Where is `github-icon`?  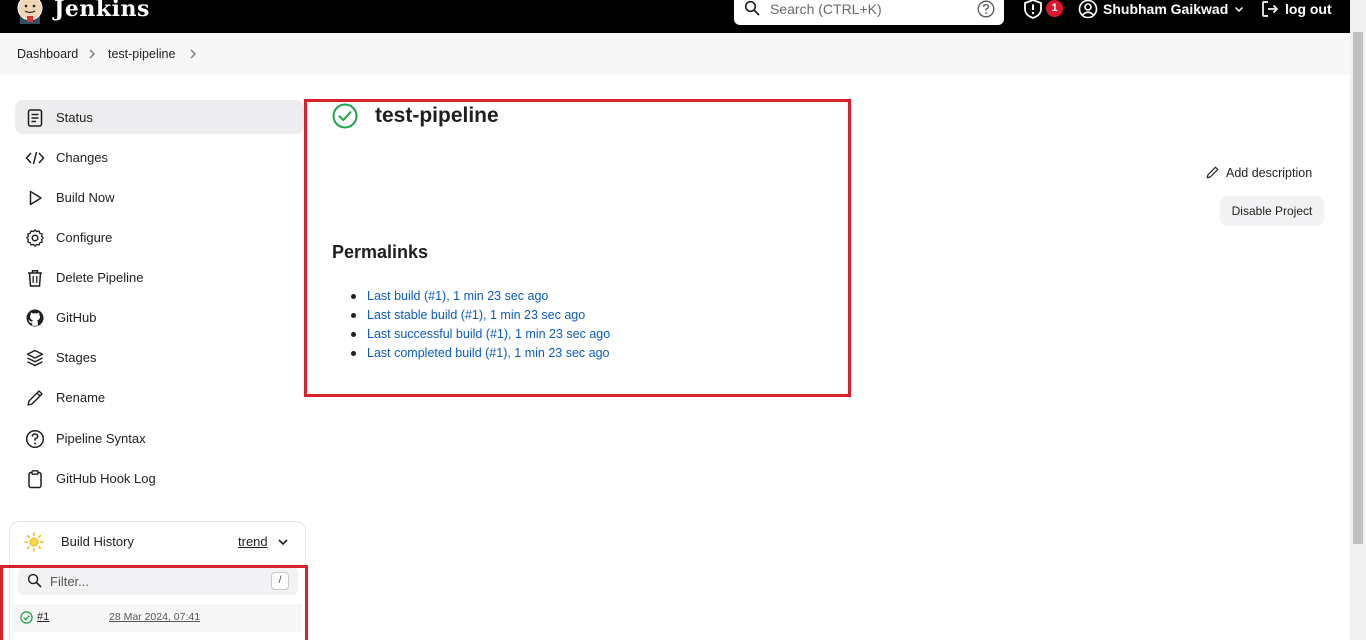 github-icon is located at coordinates (35, 318).